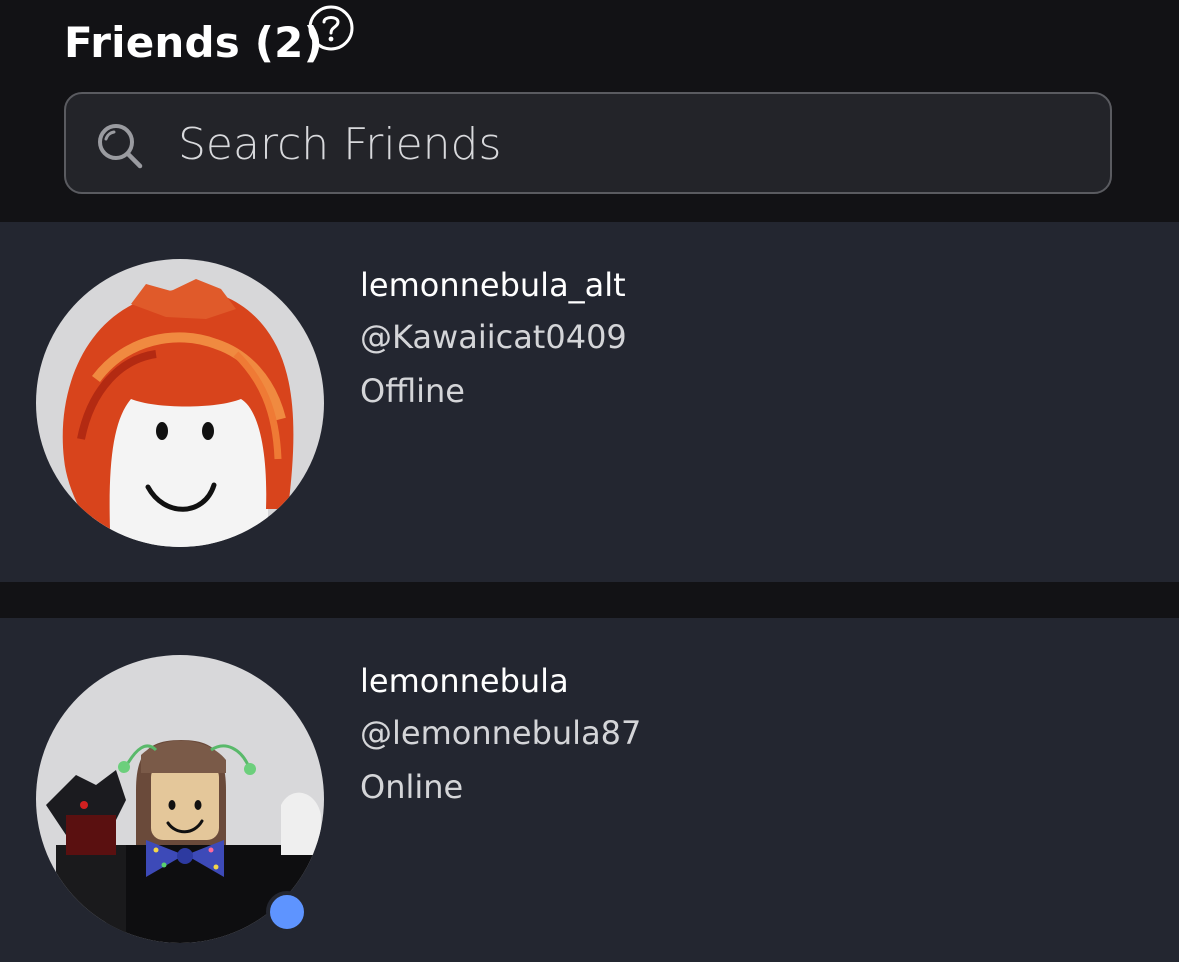 The height and width of the screenshot is (962, 1179). I want to click on display-name: lemonnebula_alt, so click(493, 285).